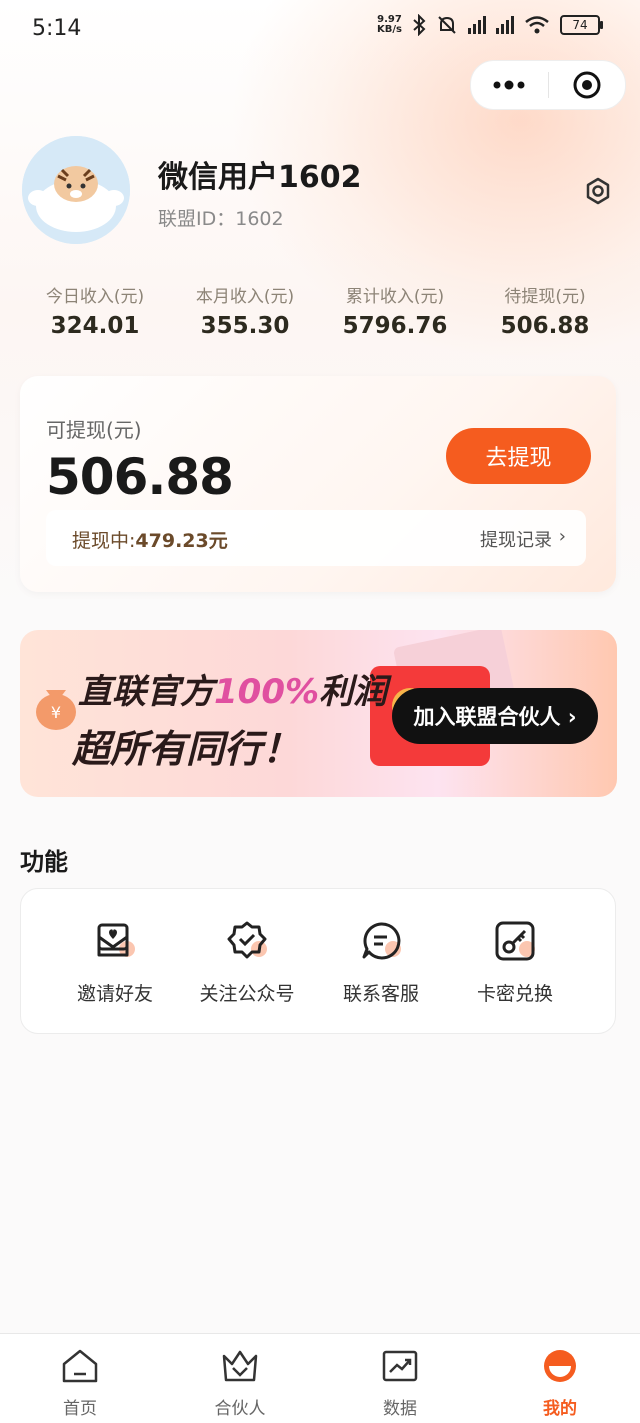  I want to click on func-contact-support: 联系客服, so click(381, 962).